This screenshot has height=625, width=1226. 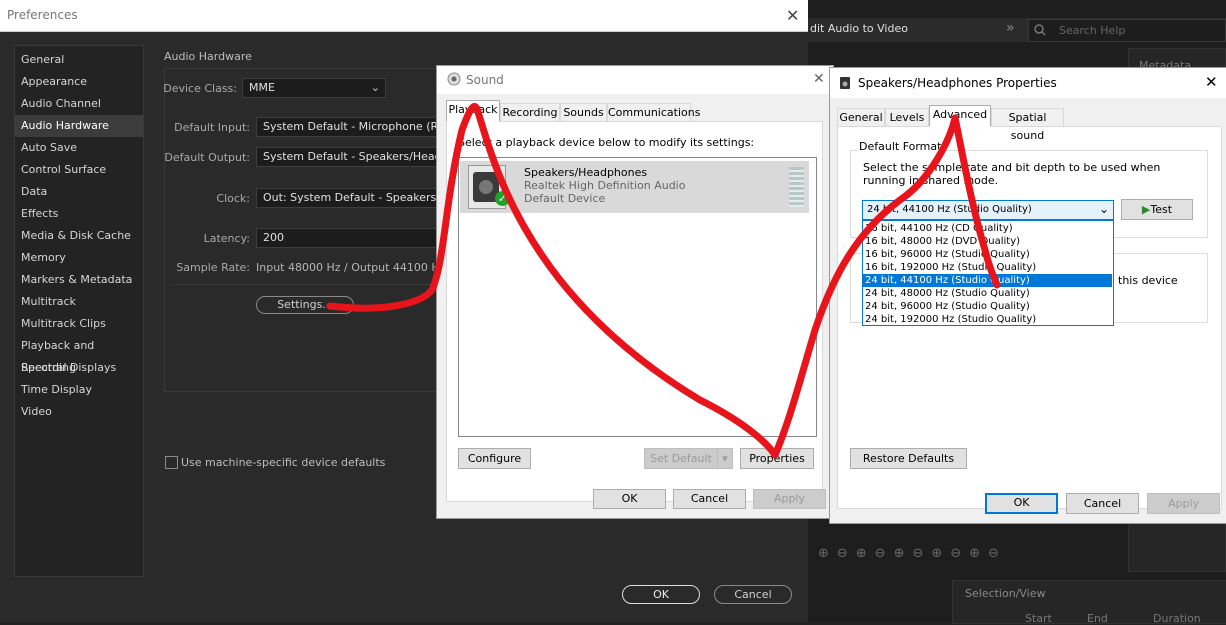 What do you see at coordinates (208, 56) in the screenshot?
I see `section-title: Audio Hardware` at bounding box center [208, 56].